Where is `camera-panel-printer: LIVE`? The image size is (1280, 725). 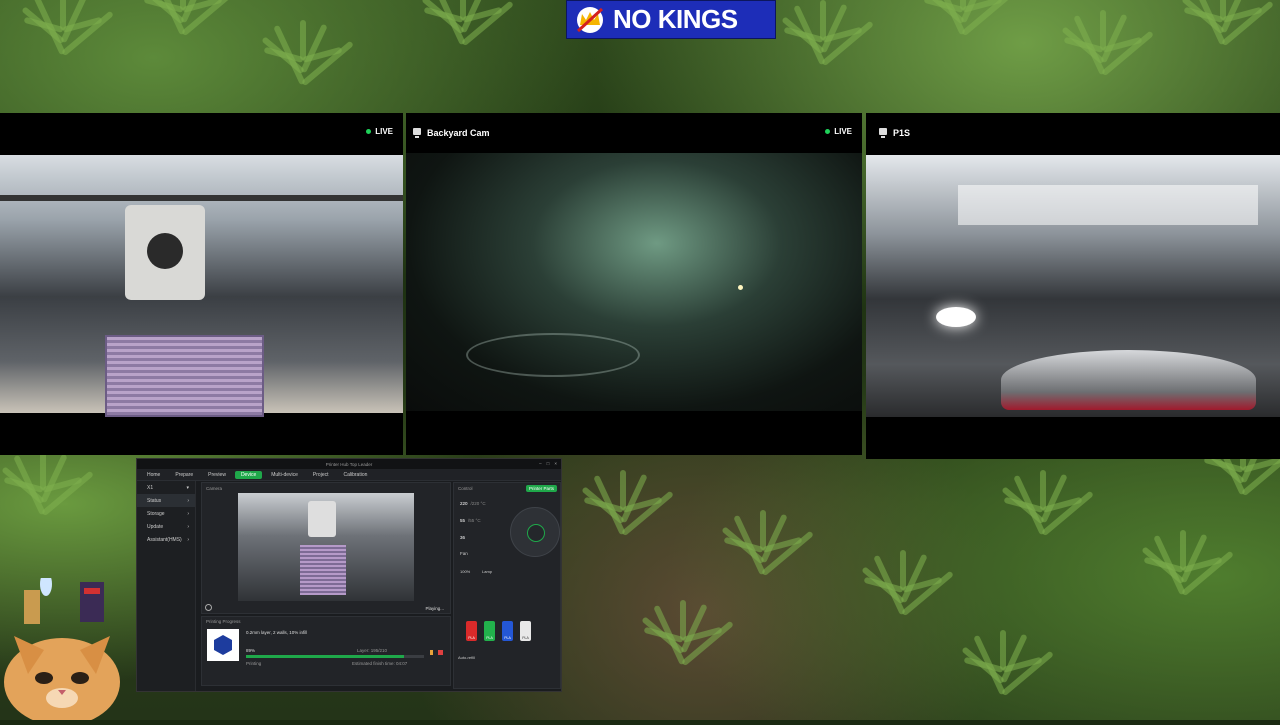 camera-panel-printer: LIVE is located at coordinates (201, 284).